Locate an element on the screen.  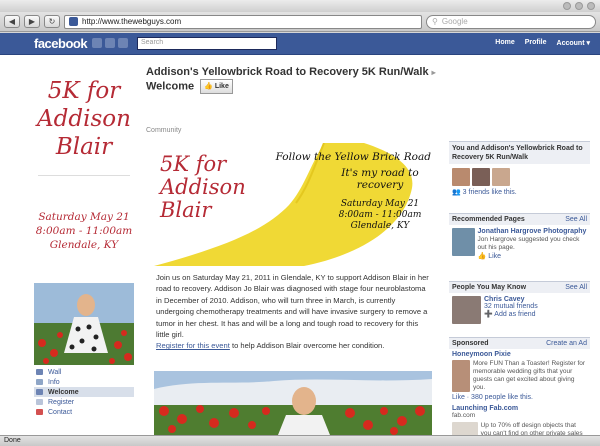
page-thumbnail is located at coordinates (463, 242).